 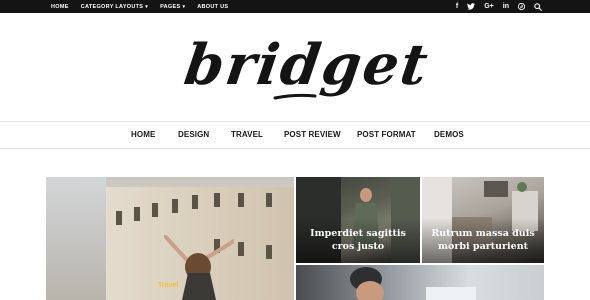 What do you see at coordinates (295, 96) in the screenshot?
I see `logo-brush-stroke` at bounding box center [295, 96].